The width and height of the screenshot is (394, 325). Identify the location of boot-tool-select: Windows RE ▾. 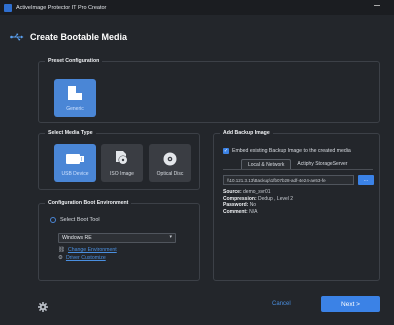
(117, 238).